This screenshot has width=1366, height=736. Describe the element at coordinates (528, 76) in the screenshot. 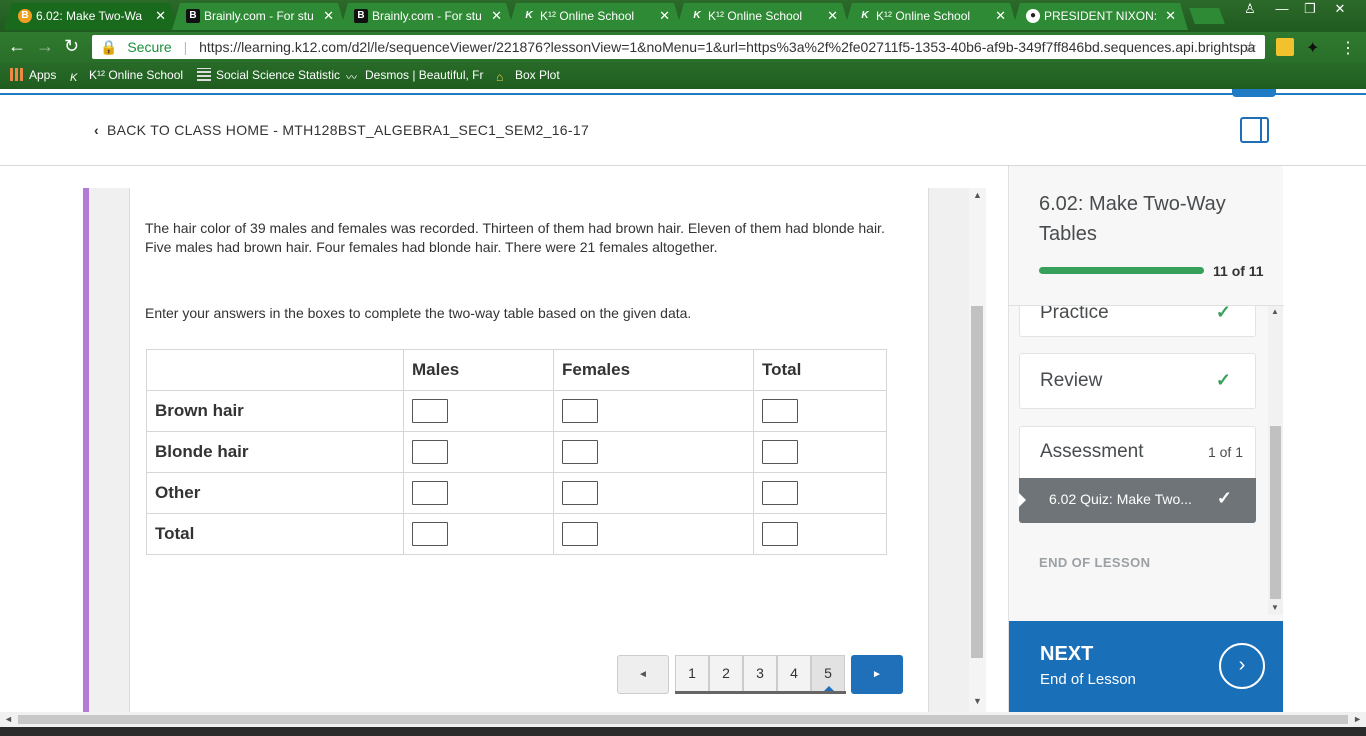

I see `bookmark-box-plot: ⌂ Box Plot` at that location.